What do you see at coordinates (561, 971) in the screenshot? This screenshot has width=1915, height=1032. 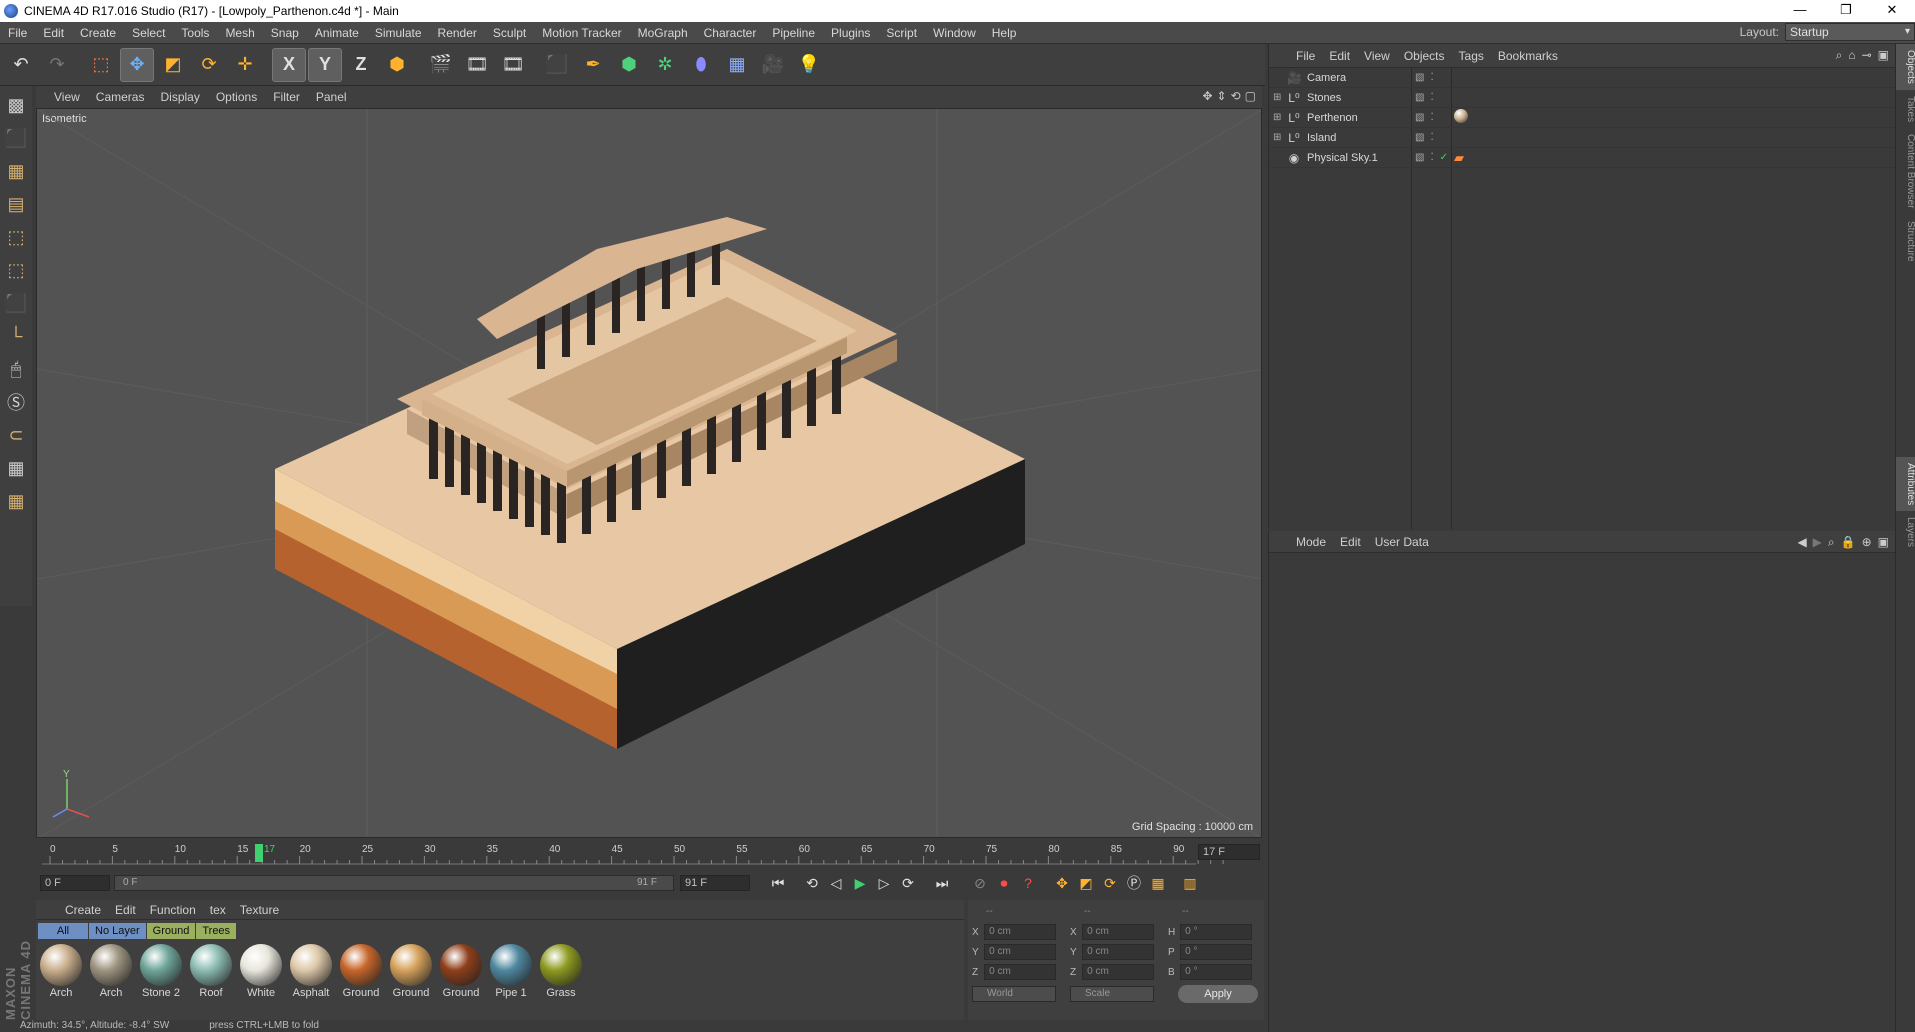 I see `material-swatch: Grass` at bounding box center [561, 971].